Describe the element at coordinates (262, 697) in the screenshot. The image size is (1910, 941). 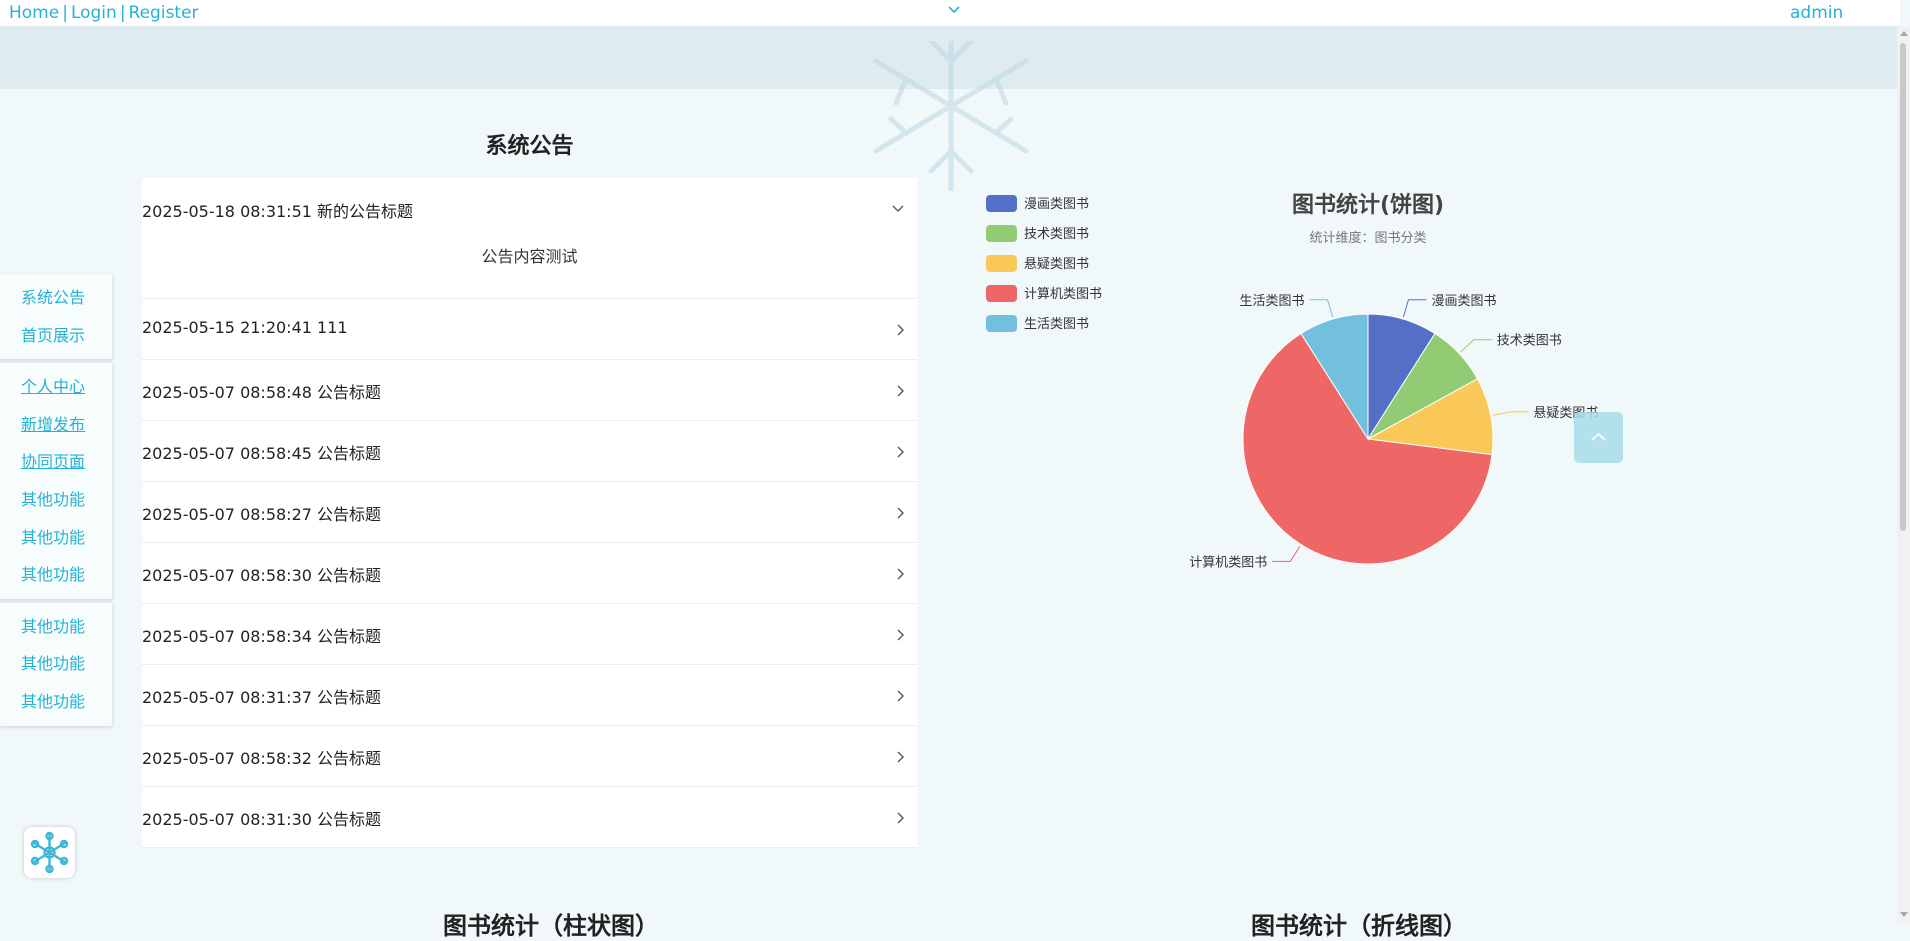
I see `notice-row-text: 2025-05-07 08:31:37 公告标题` at that location.